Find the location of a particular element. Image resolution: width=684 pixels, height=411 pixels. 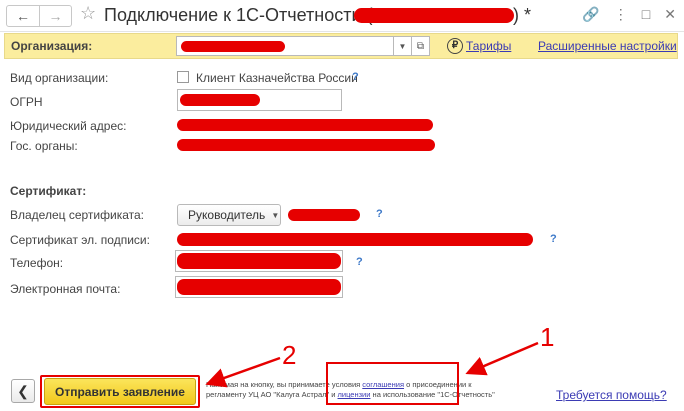

callout-number-1: 1 is located at coordinates (547, 337).